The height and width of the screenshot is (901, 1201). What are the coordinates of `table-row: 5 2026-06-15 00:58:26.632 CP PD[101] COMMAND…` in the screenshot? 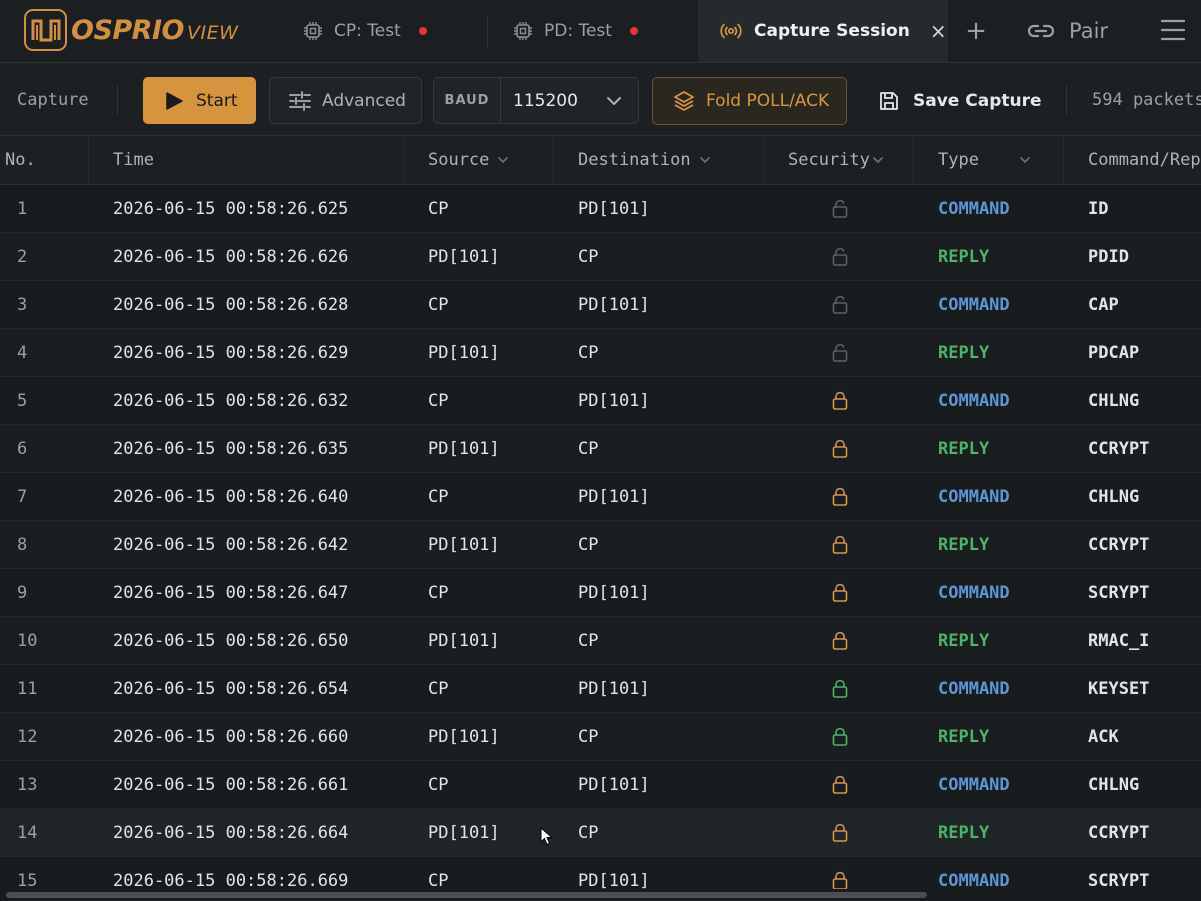 It's located at (600, 401).